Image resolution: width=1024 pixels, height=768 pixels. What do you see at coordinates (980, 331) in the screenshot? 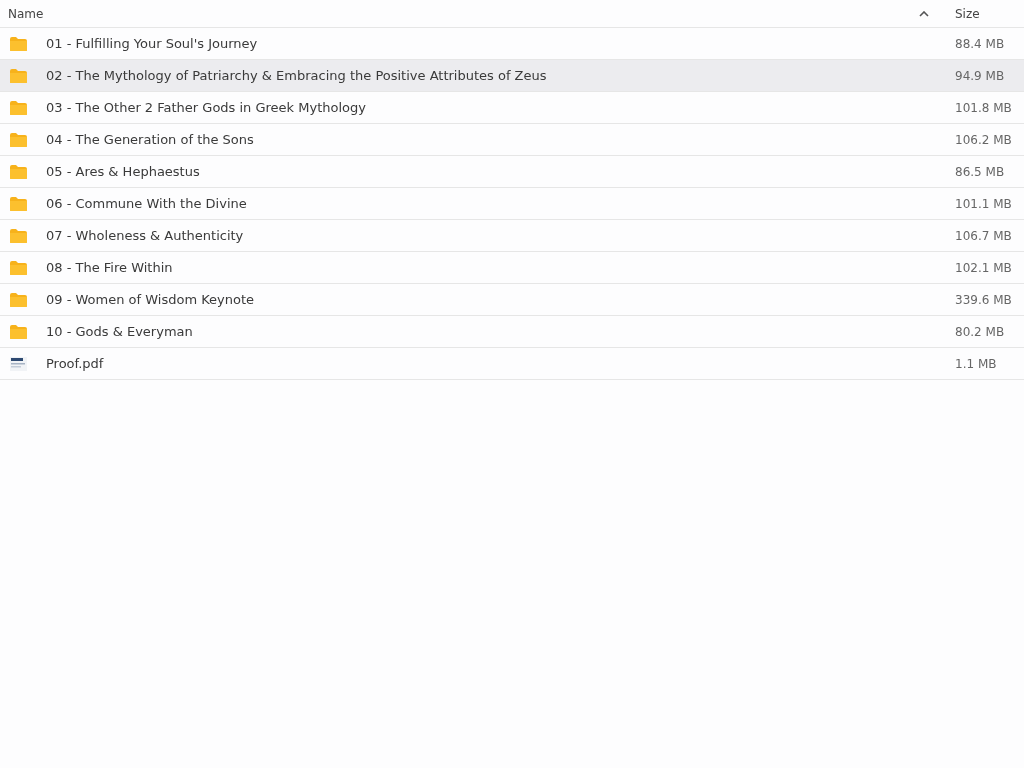
I see `file-size: 80.2 MB` at bounding box center [980, 331].